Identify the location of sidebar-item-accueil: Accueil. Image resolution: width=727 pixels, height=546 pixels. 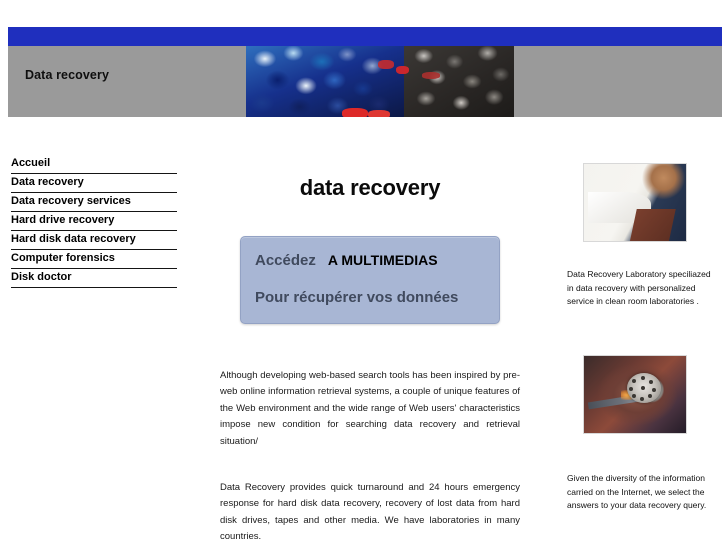
(94, 165).